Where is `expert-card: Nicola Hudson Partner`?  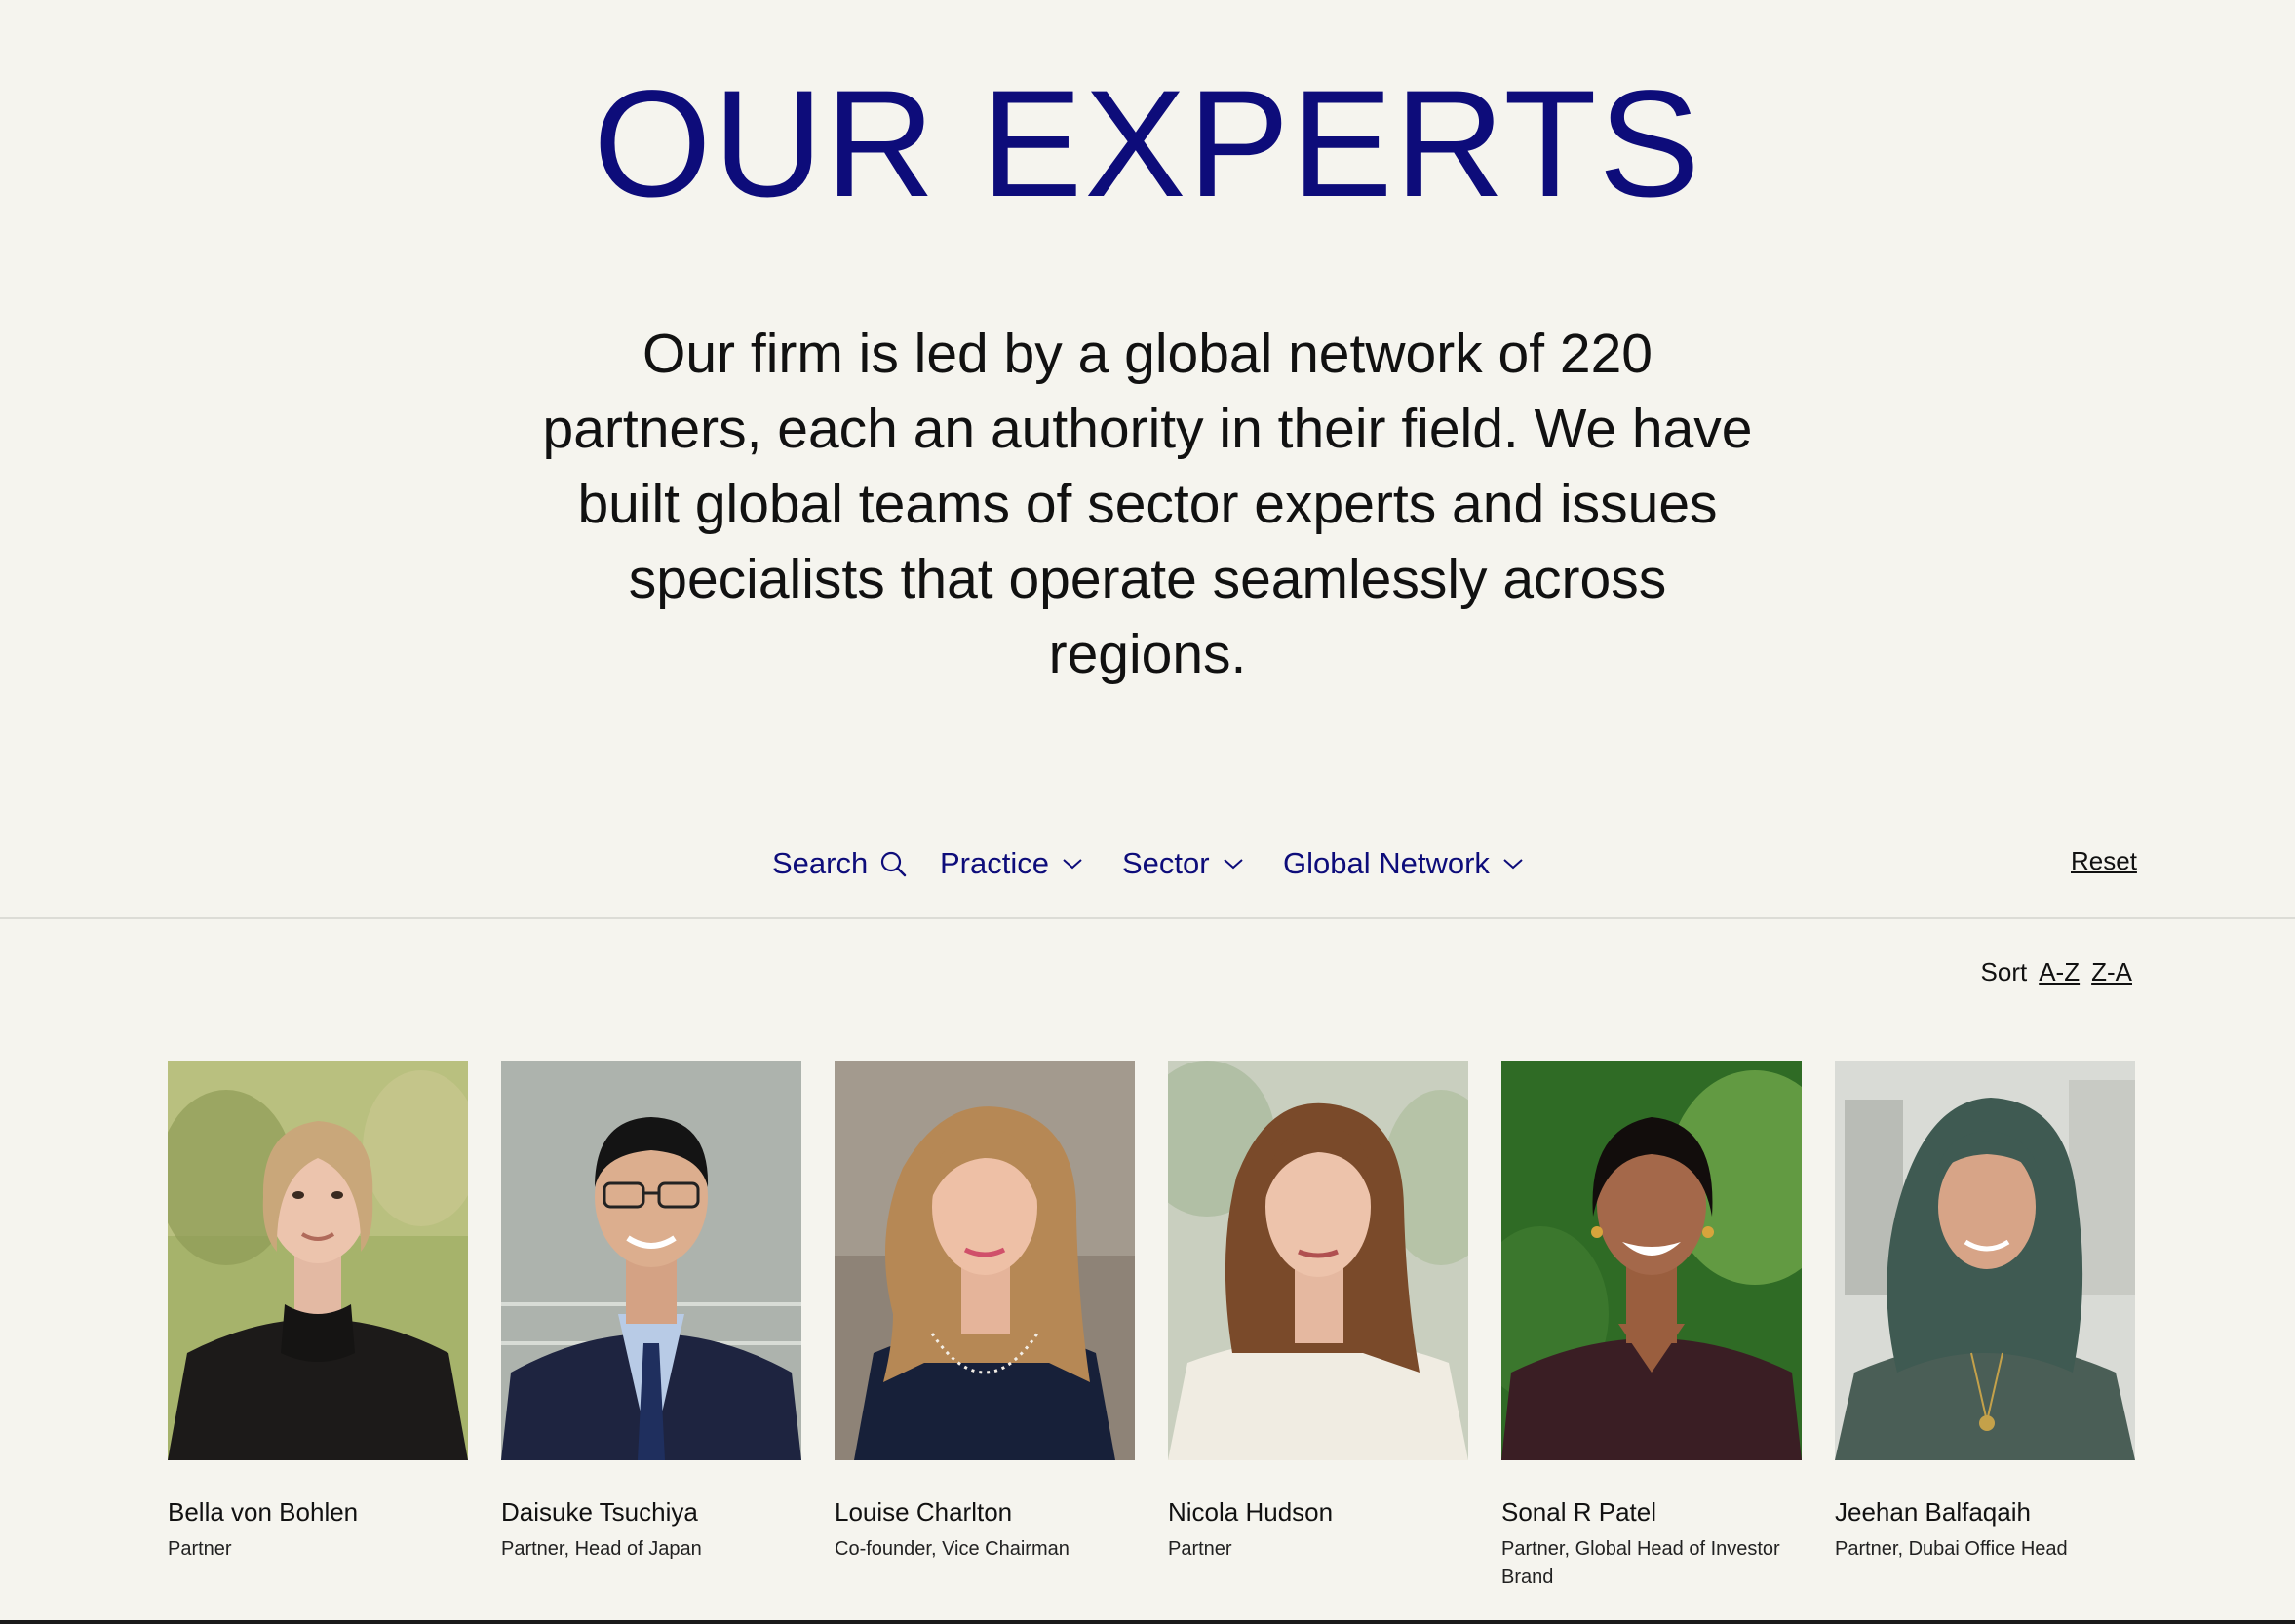 expert-card: Nicola Hudson Partner is located at coordinates (1318, 1327).